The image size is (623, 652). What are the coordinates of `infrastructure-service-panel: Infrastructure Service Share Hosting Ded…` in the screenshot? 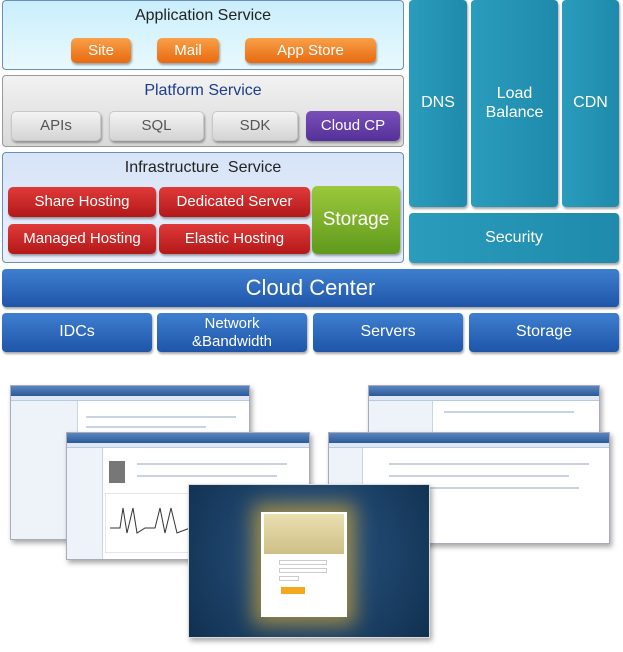 It's located at (203, 207).